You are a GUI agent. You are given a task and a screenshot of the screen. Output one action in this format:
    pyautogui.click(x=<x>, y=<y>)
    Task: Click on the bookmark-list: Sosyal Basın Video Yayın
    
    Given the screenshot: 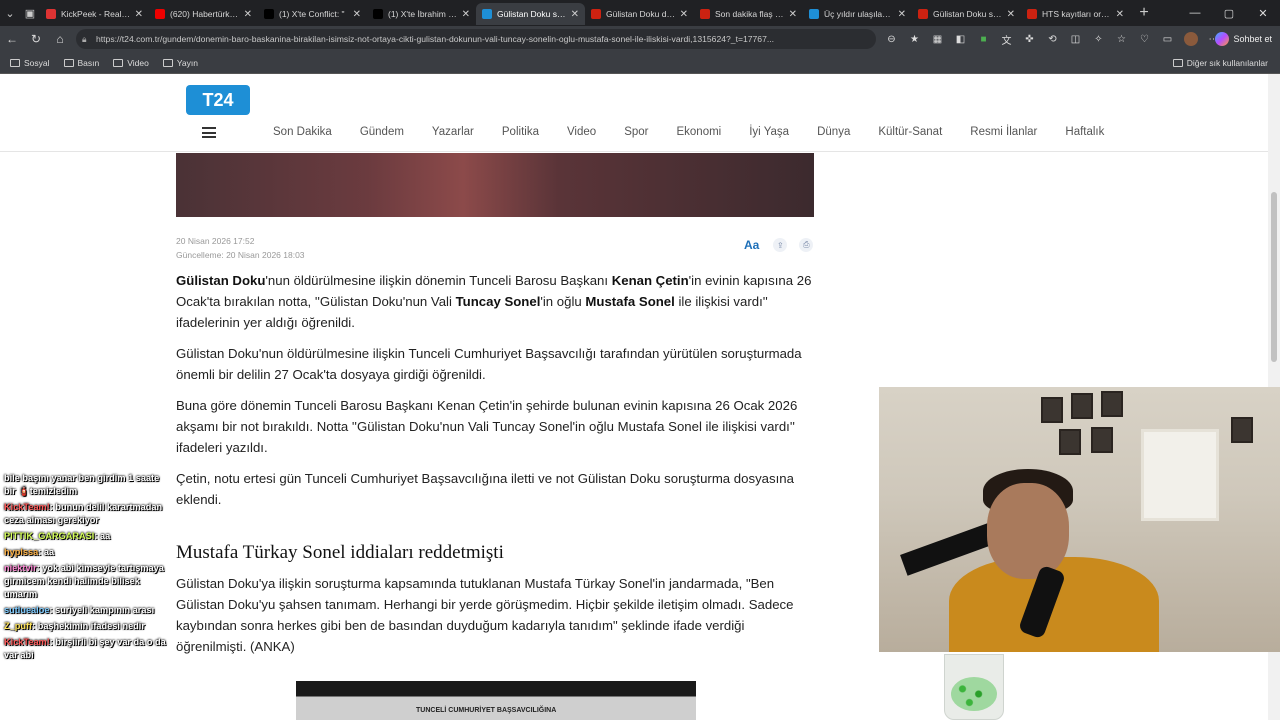 What is the action you would take?
    pyautogui.click(x=101, y=63)
    